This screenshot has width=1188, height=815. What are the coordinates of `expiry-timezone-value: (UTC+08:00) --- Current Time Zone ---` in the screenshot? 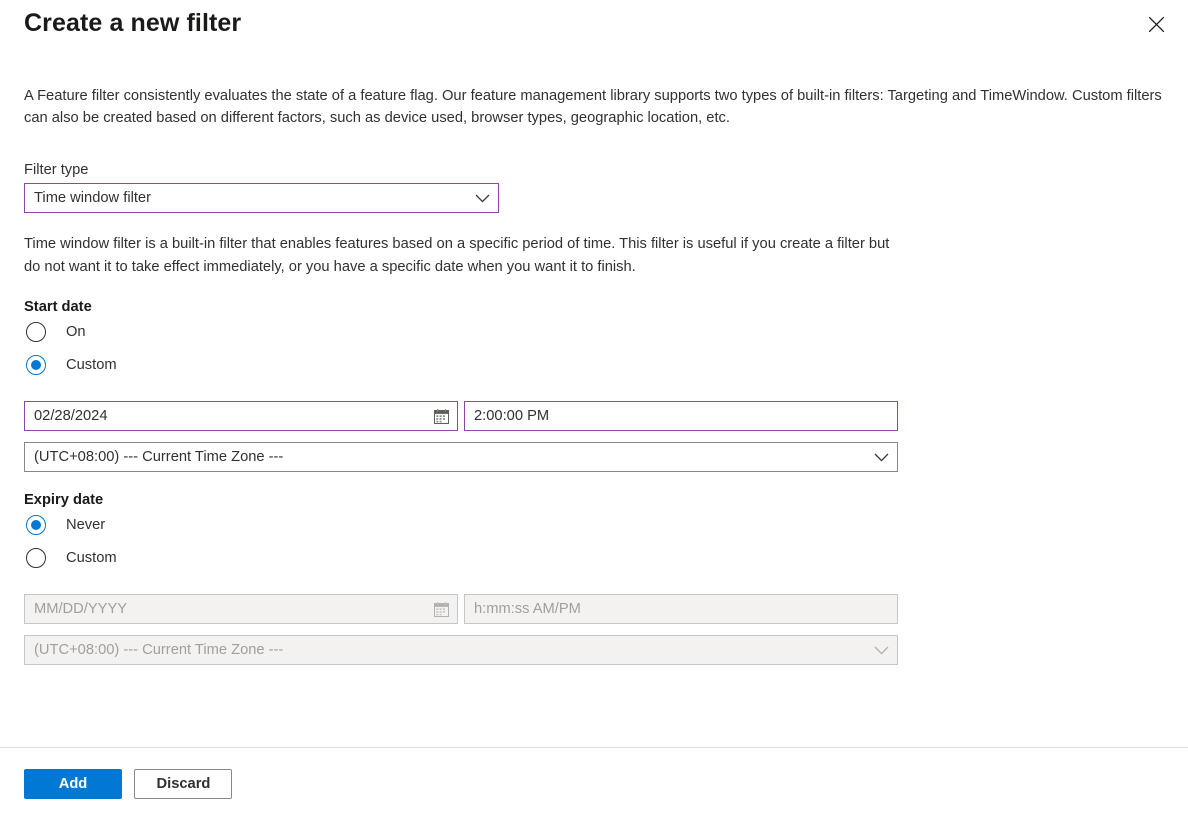 It's located at (159, 650).